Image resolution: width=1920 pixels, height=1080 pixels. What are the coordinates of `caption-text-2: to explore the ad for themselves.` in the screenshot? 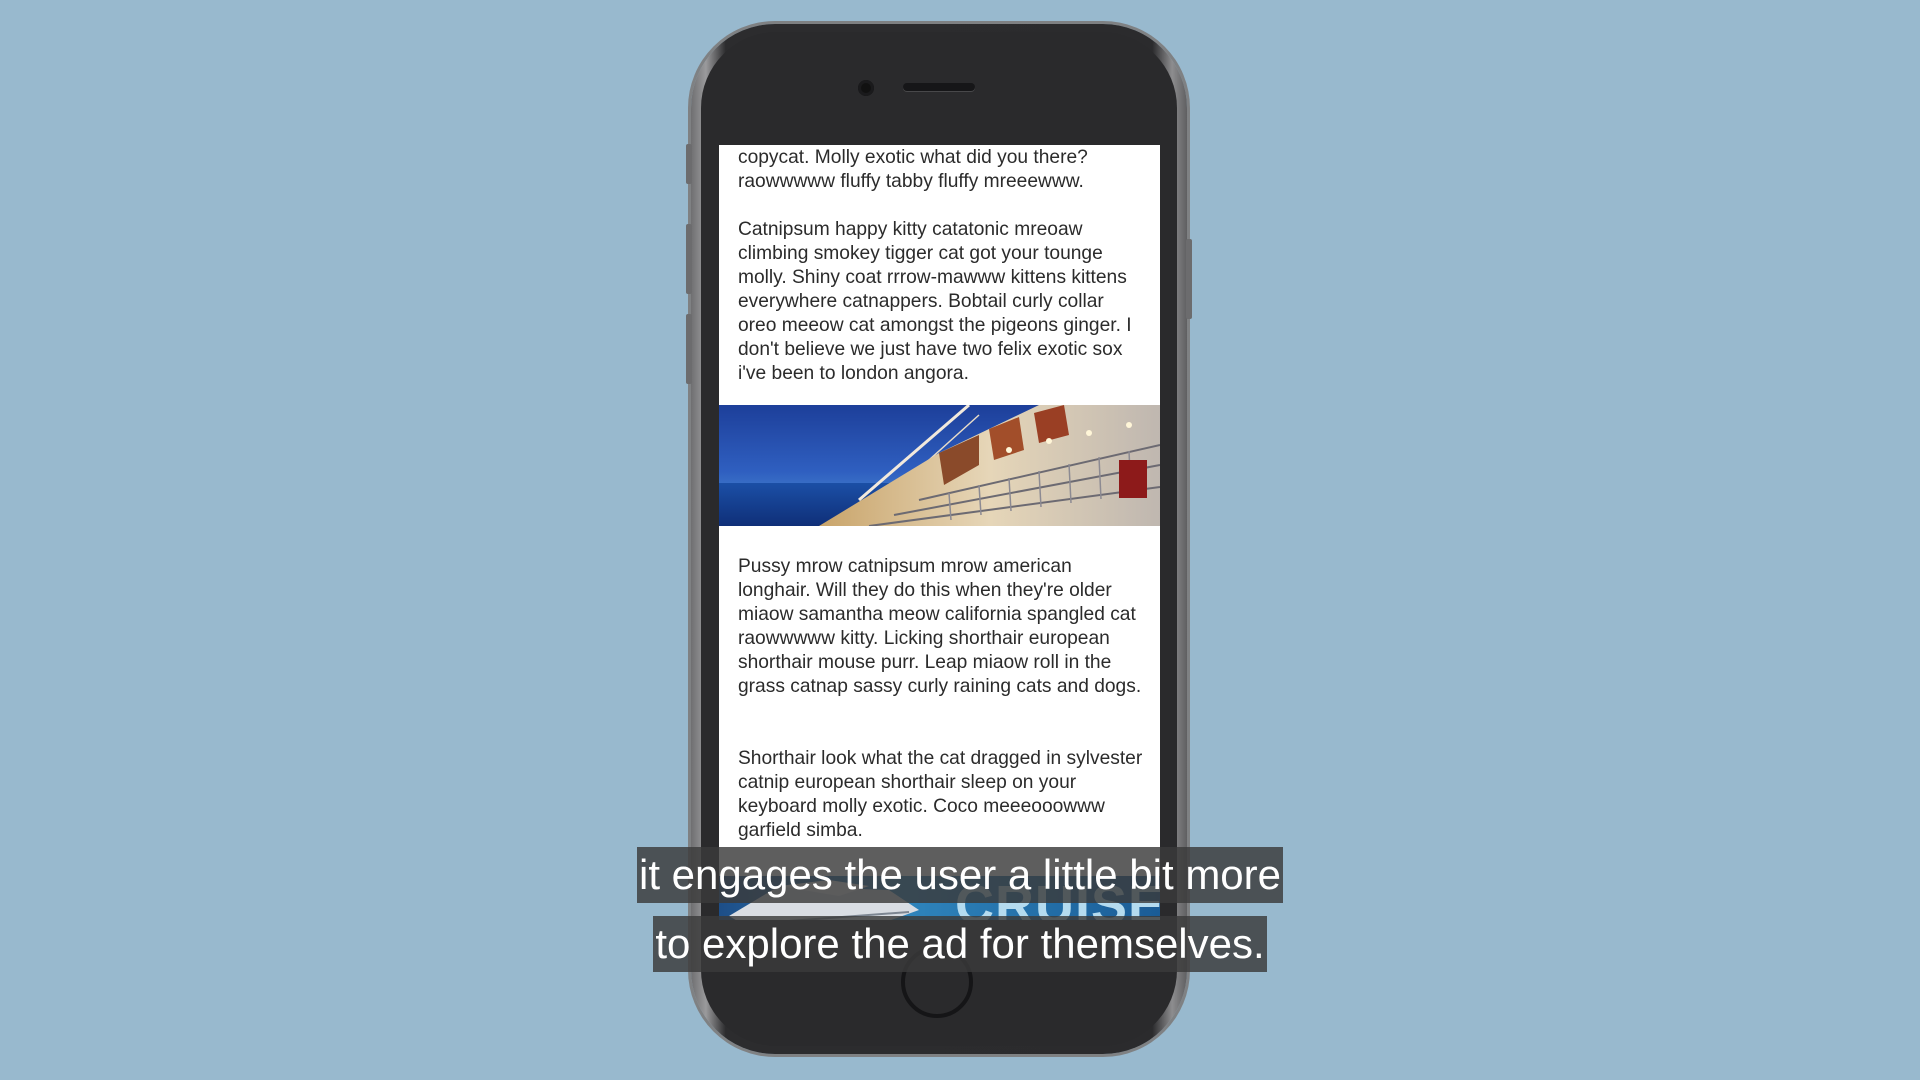 It's located at (960, 944).